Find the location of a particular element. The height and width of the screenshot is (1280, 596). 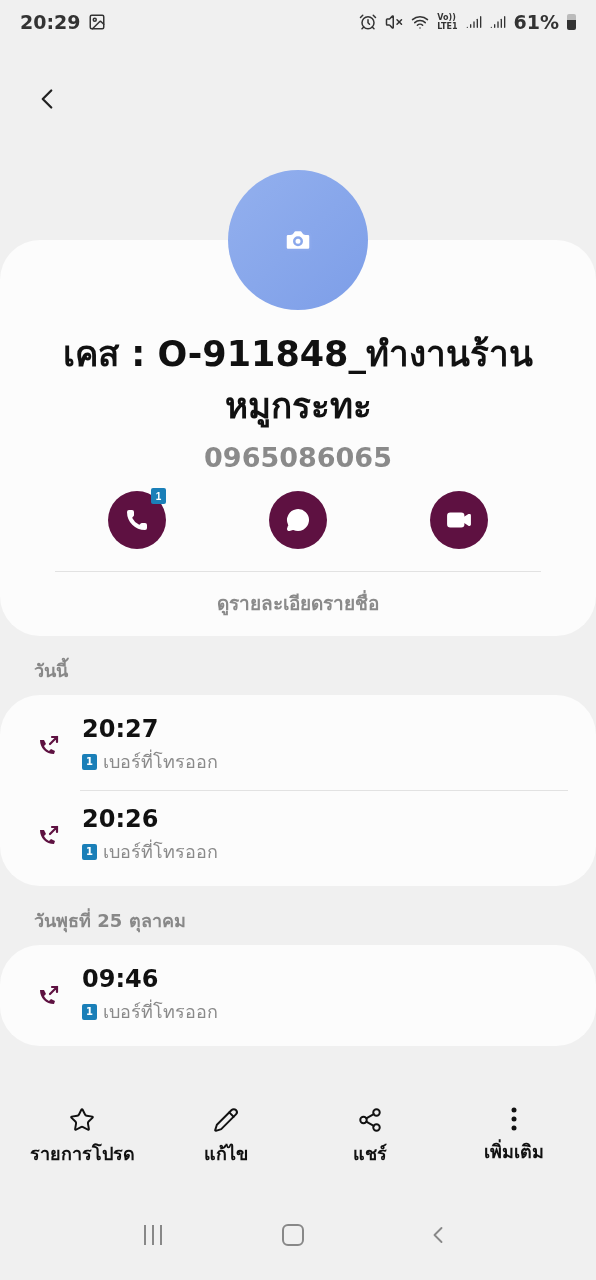

network-label: LTE1 is located at coordinates (447, 26).